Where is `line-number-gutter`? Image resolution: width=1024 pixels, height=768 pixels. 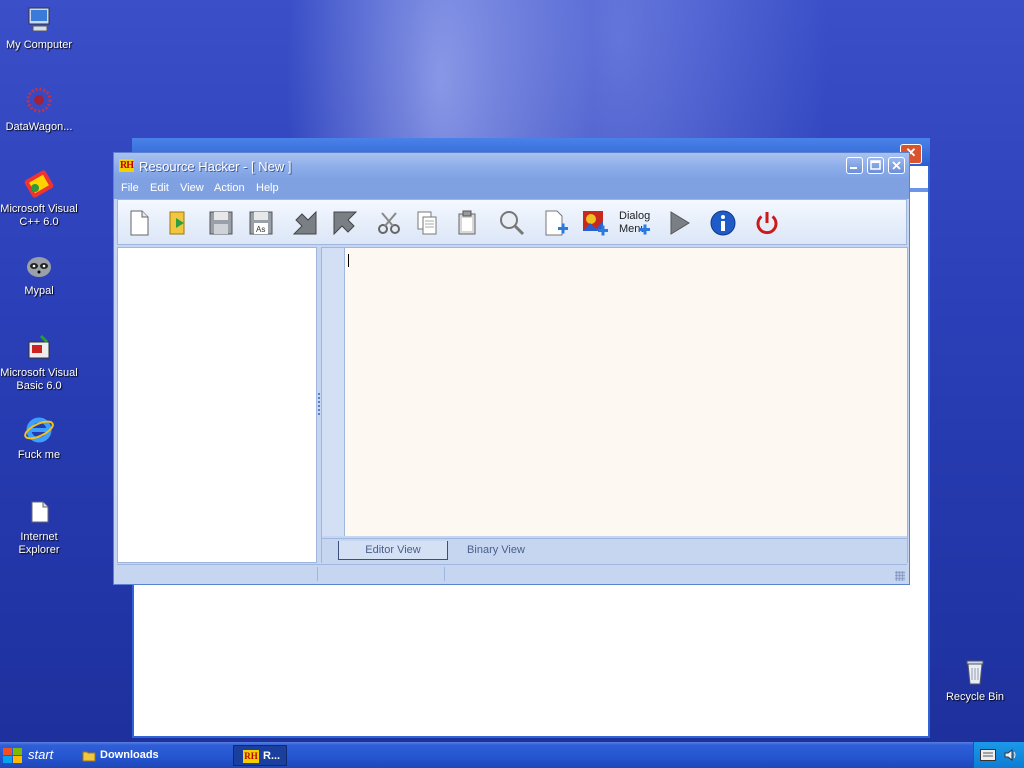
line-number-gutter is located at coordinates (333, 392).